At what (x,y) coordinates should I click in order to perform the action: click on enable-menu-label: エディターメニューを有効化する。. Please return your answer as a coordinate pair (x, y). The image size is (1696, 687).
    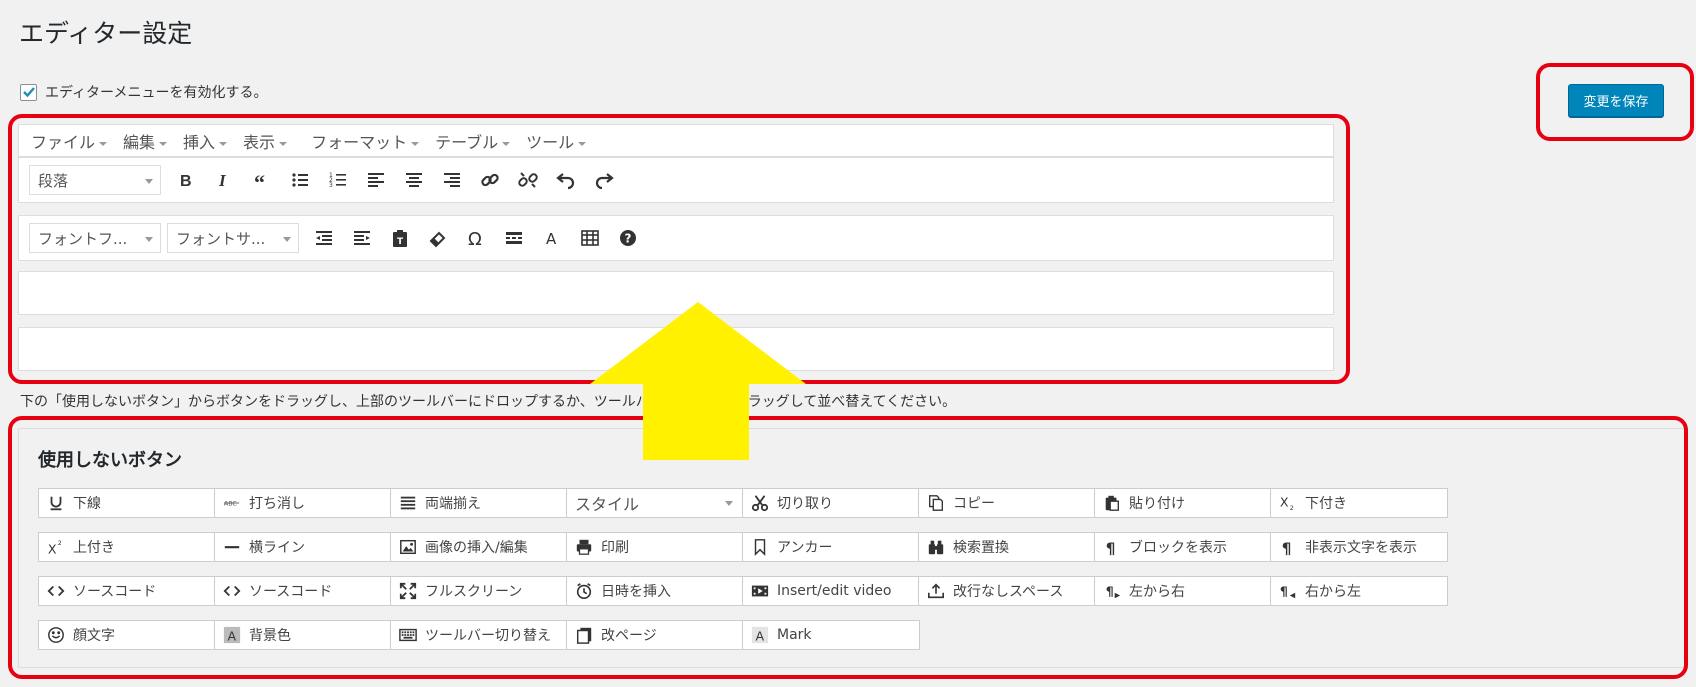
    Looking at the image, I should click on (156, 93).